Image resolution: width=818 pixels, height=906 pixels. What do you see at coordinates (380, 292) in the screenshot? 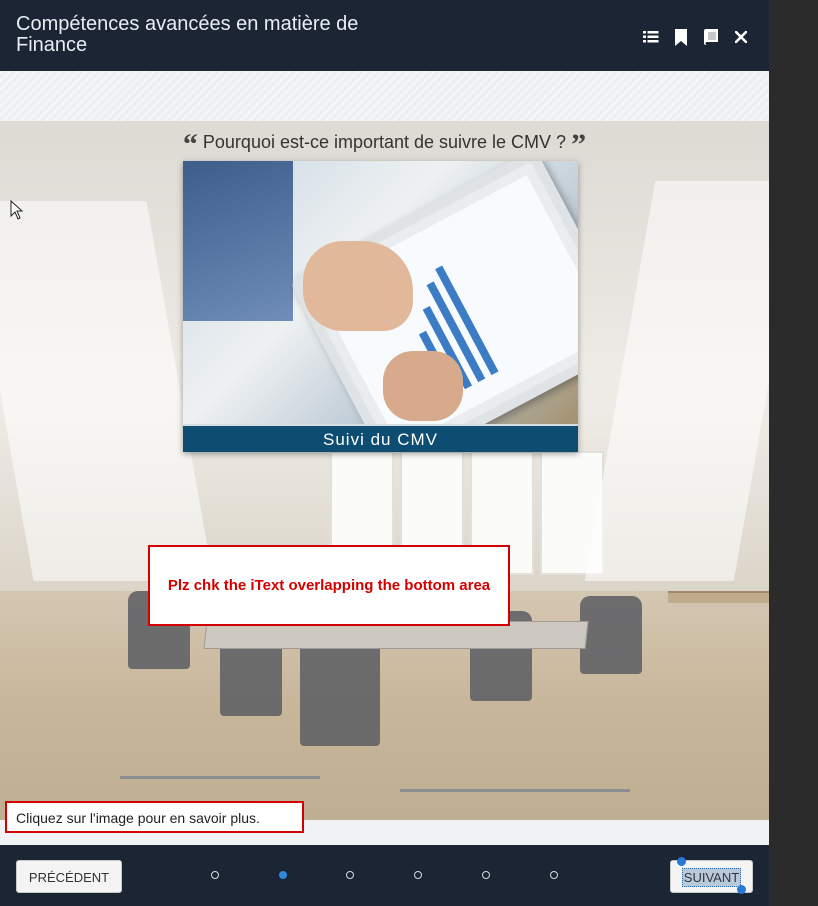
I see `tablet-chart-photo` at bounding box center [380, 292].